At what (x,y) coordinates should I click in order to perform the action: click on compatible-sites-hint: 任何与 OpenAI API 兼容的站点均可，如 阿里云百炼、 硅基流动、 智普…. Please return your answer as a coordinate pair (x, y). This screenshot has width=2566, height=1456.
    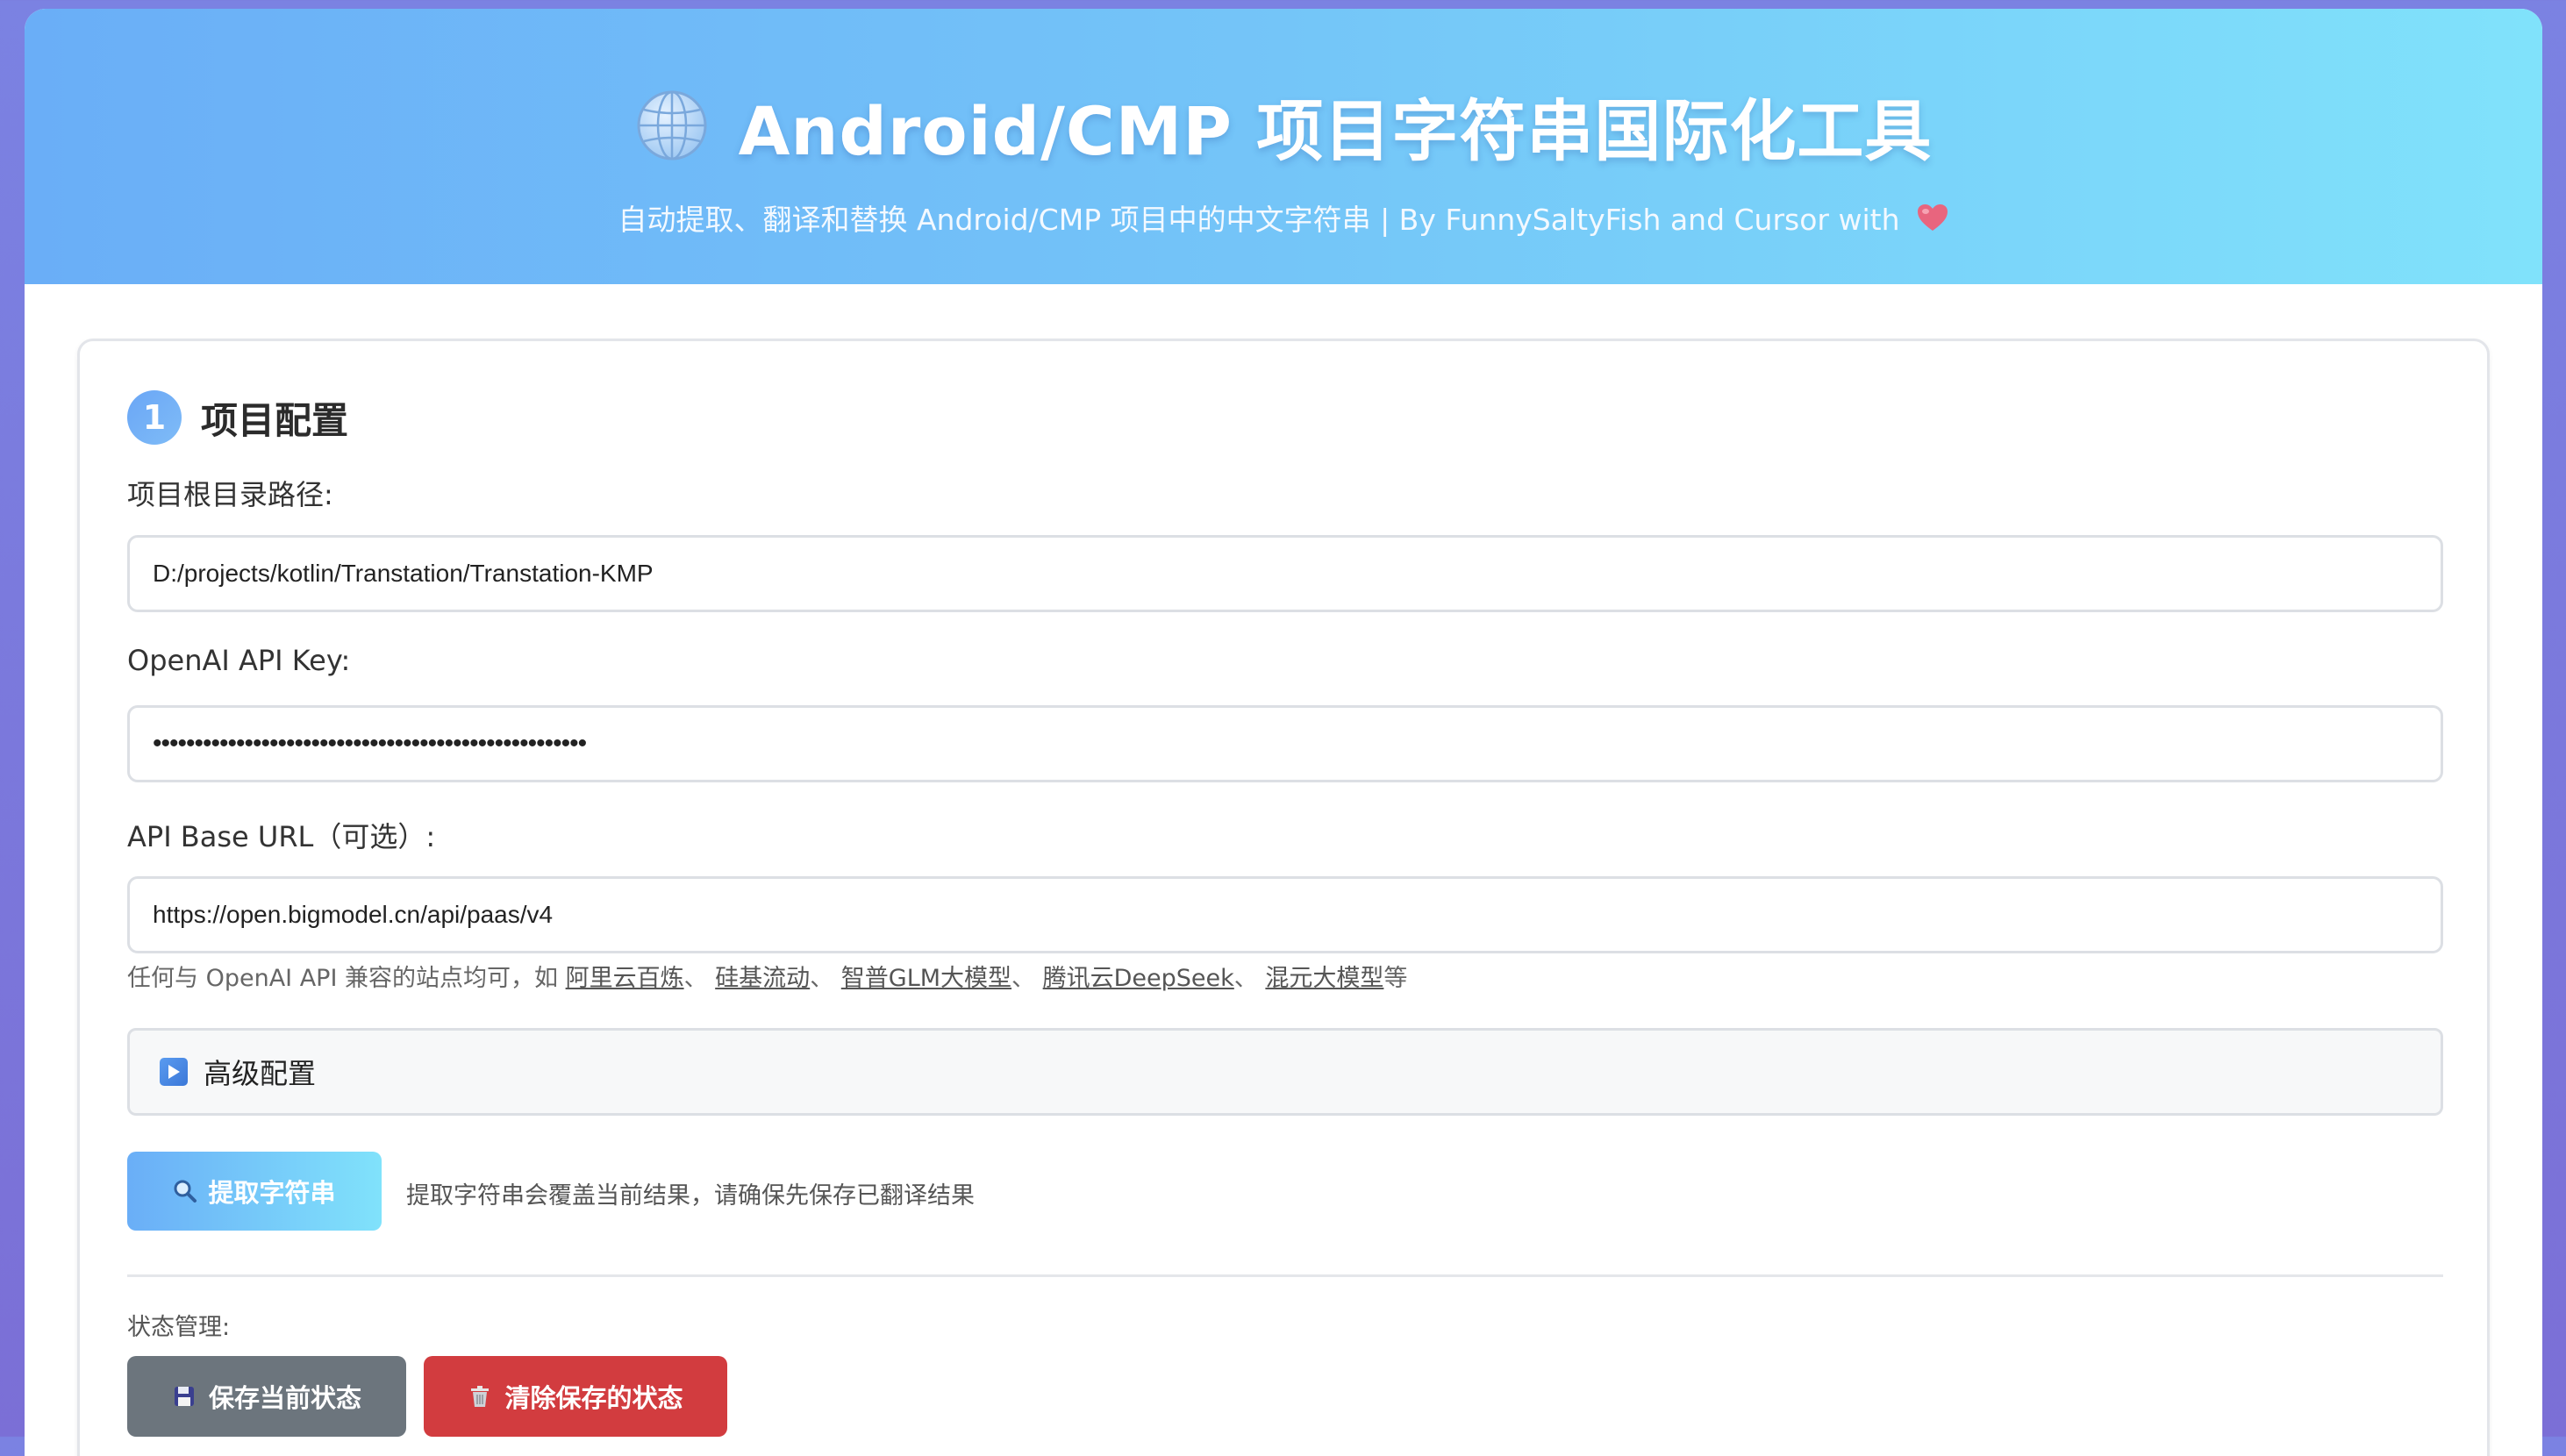
    Looking at the image, I should click on (767, 976).